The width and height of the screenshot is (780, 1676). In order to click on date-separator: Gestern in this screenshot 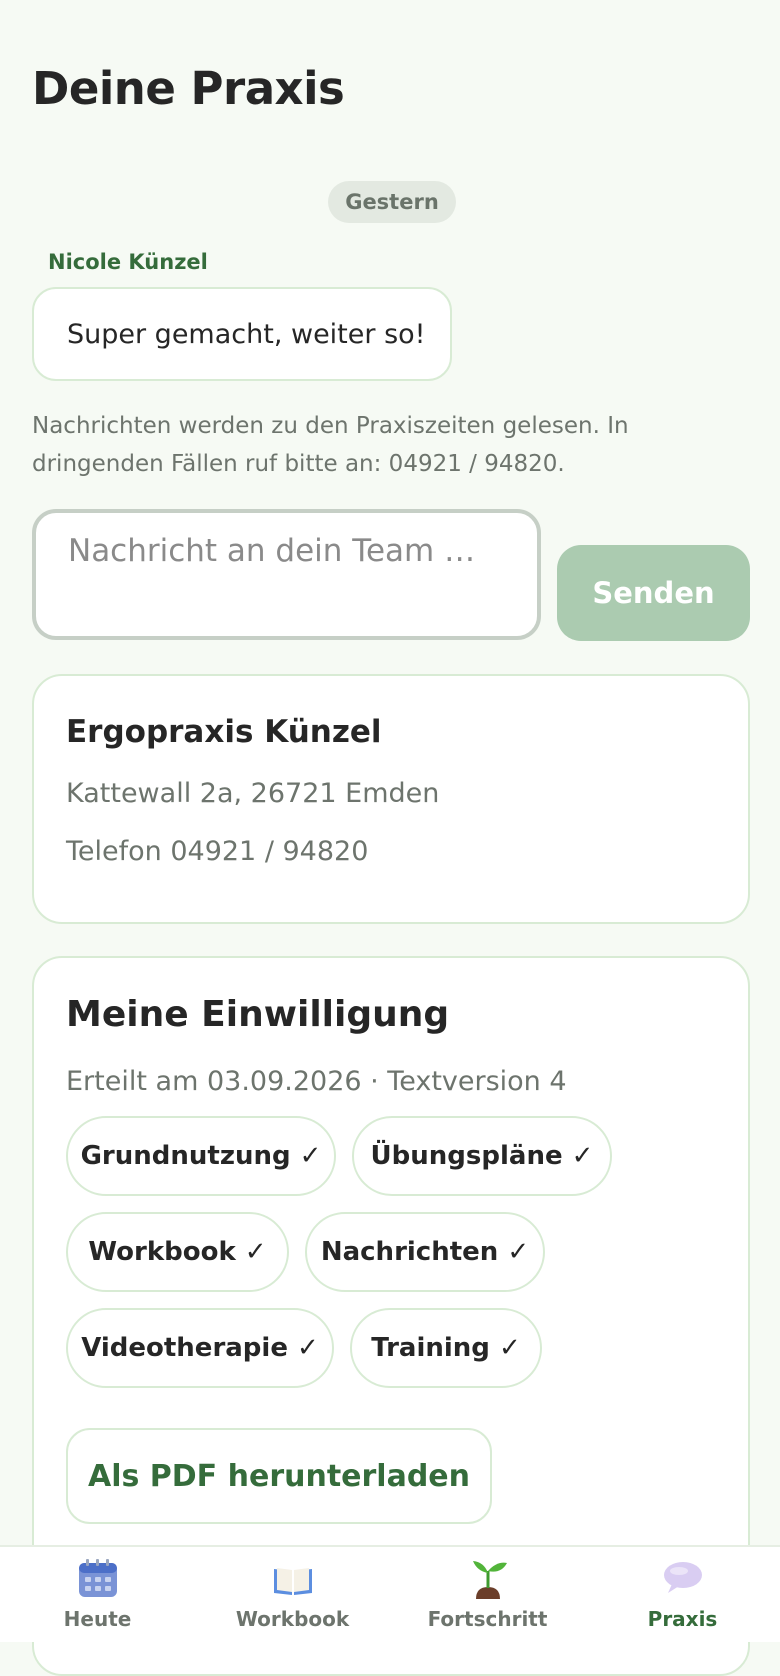, I will do `click(392, 202)`.